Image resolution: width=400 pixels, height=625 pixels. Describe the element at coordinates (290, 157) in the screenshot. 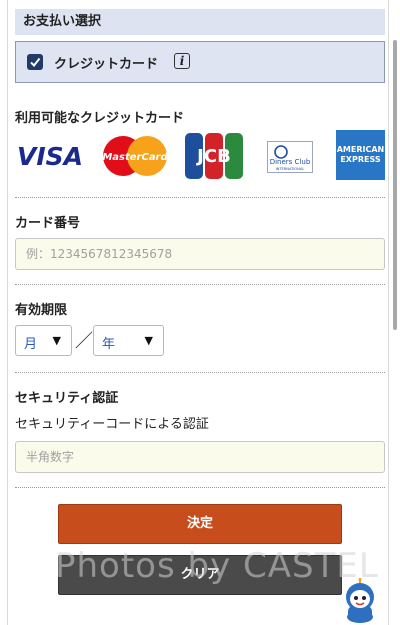

I see `diners-club-logo: Diners Club INTERNATIONAL` at that location.